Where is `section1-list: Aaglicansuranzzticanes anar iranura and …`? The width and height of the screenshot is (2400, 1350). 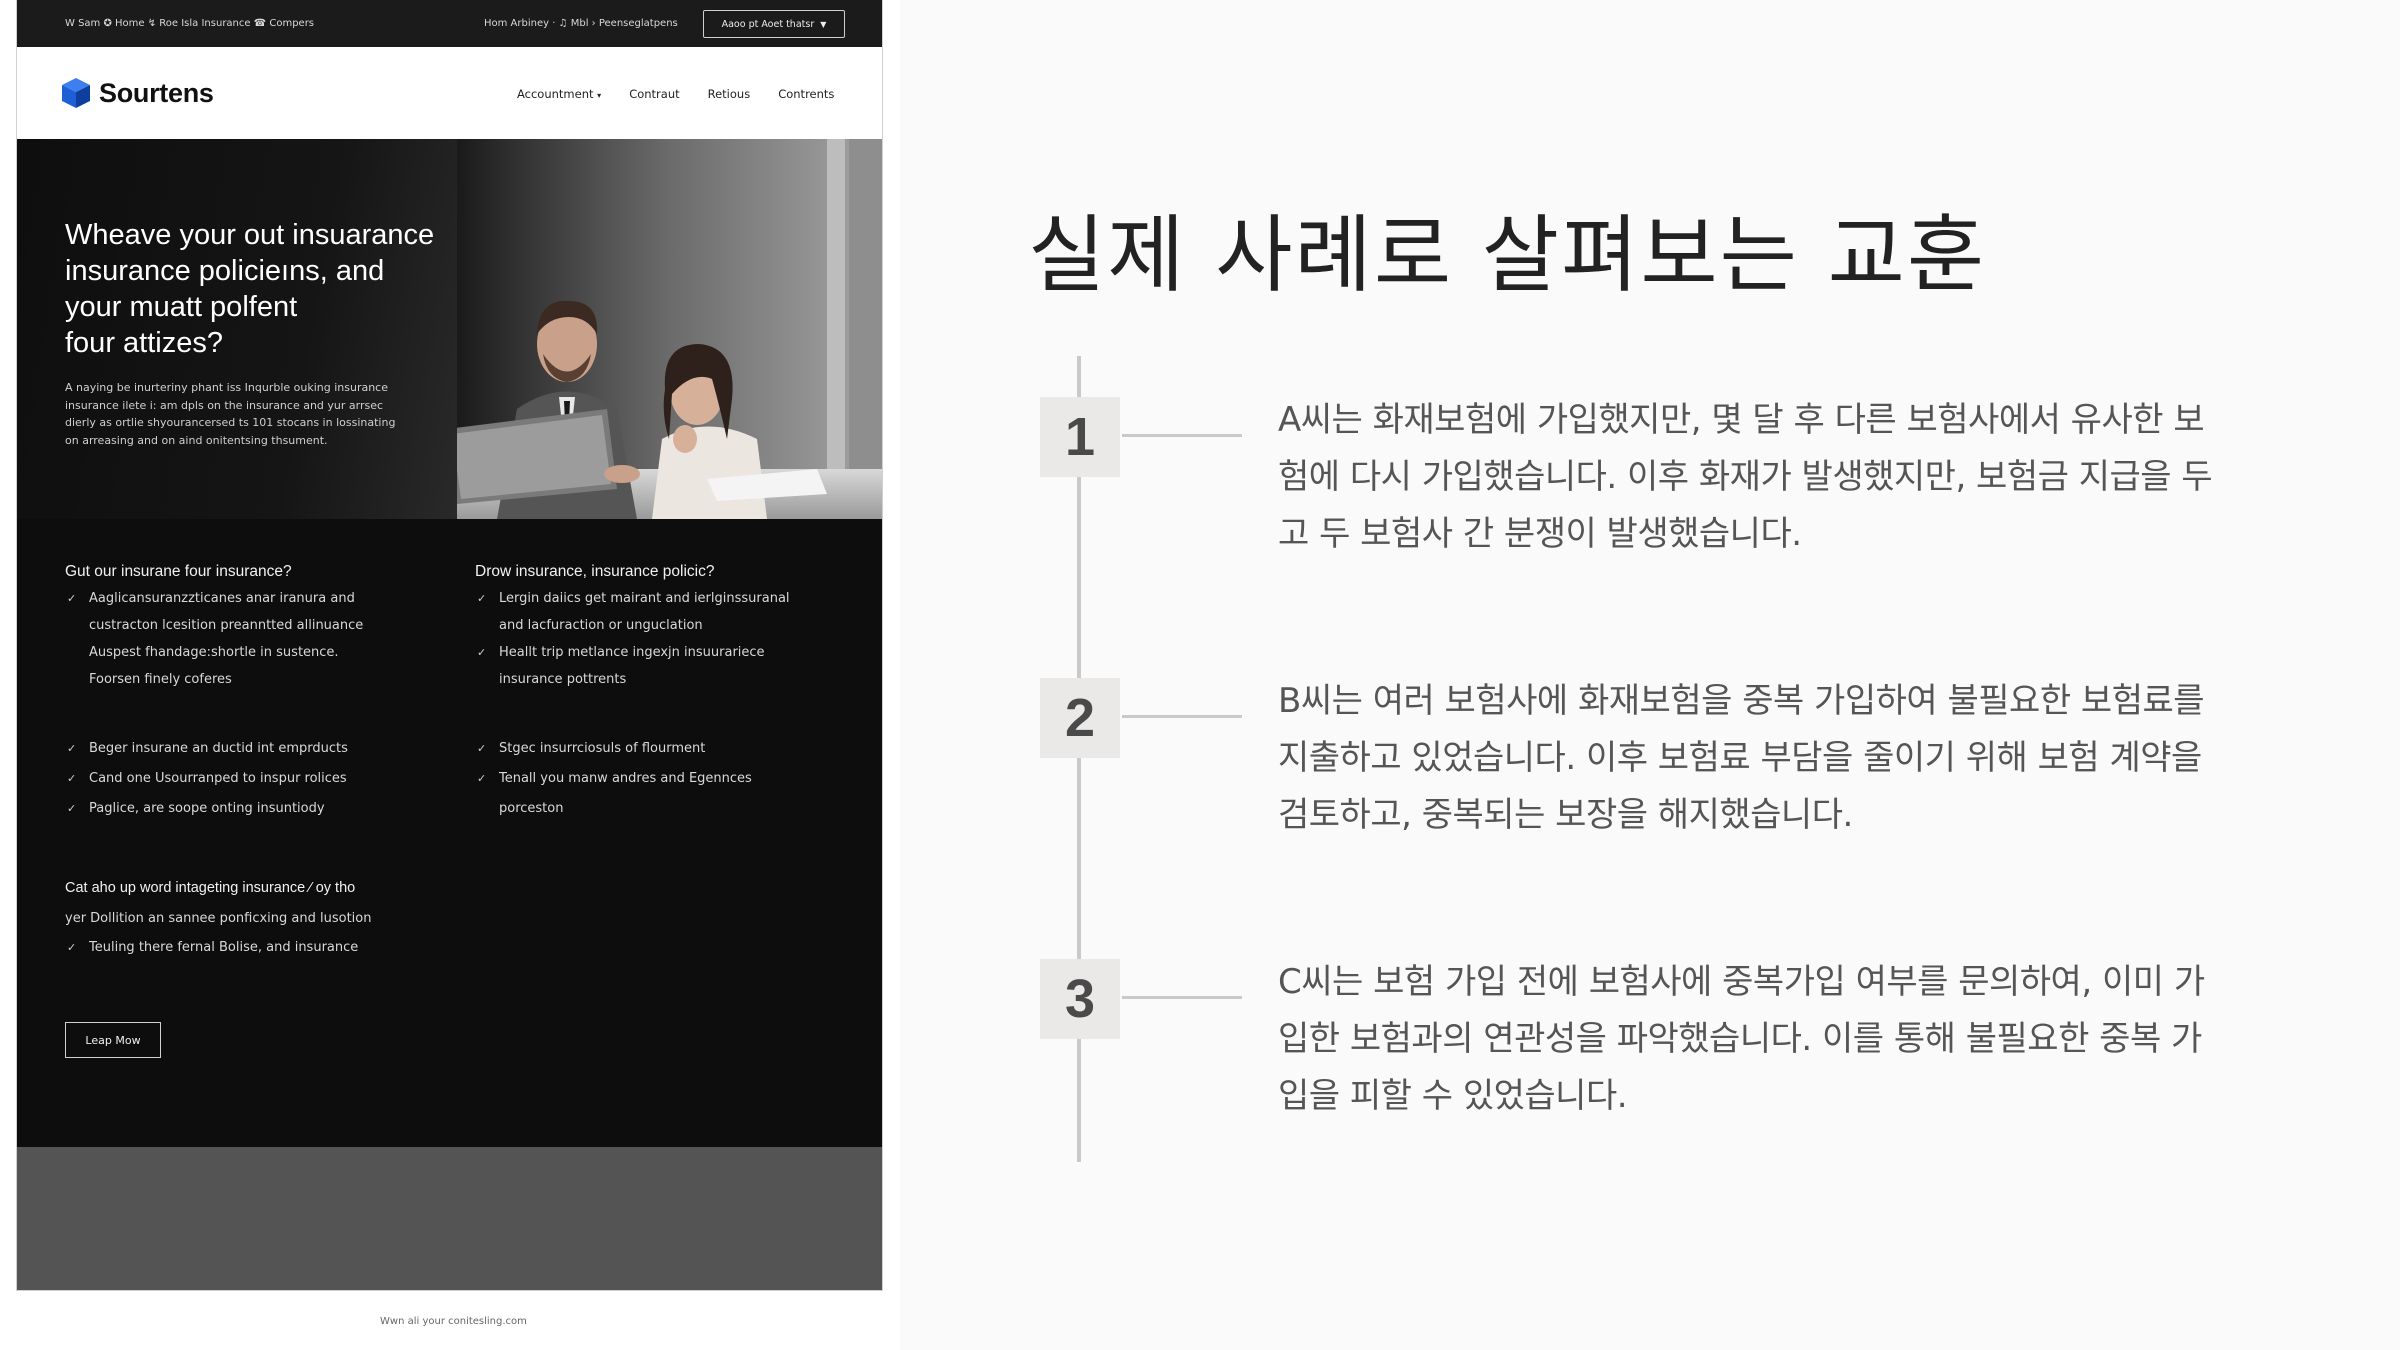 section1-list: Aaglicansuranzzticanes anar iranura and … is located at coordinates (214, 639).